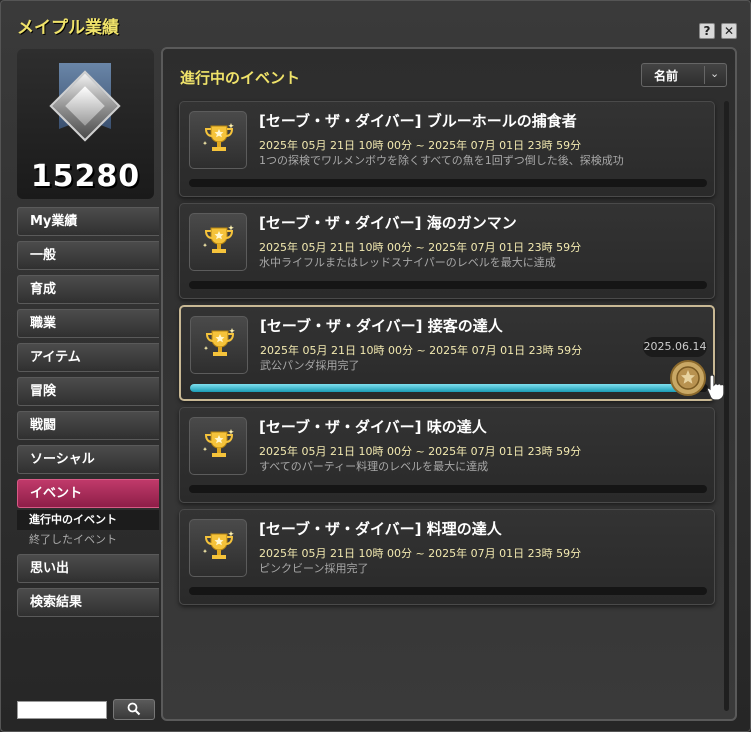 Image resolution: width=751 pixels, height=732 pixels. Describe the element at coordinates (310, 365) in the screenshot. I see `event-description: 武公パンダ採用完了` at that location.